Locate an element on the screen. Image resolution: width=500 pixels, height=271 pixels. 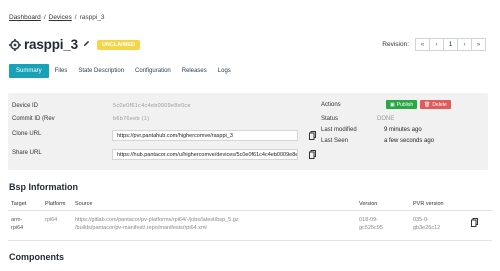
bsp-header-divider is located at coordinates (250, 210).